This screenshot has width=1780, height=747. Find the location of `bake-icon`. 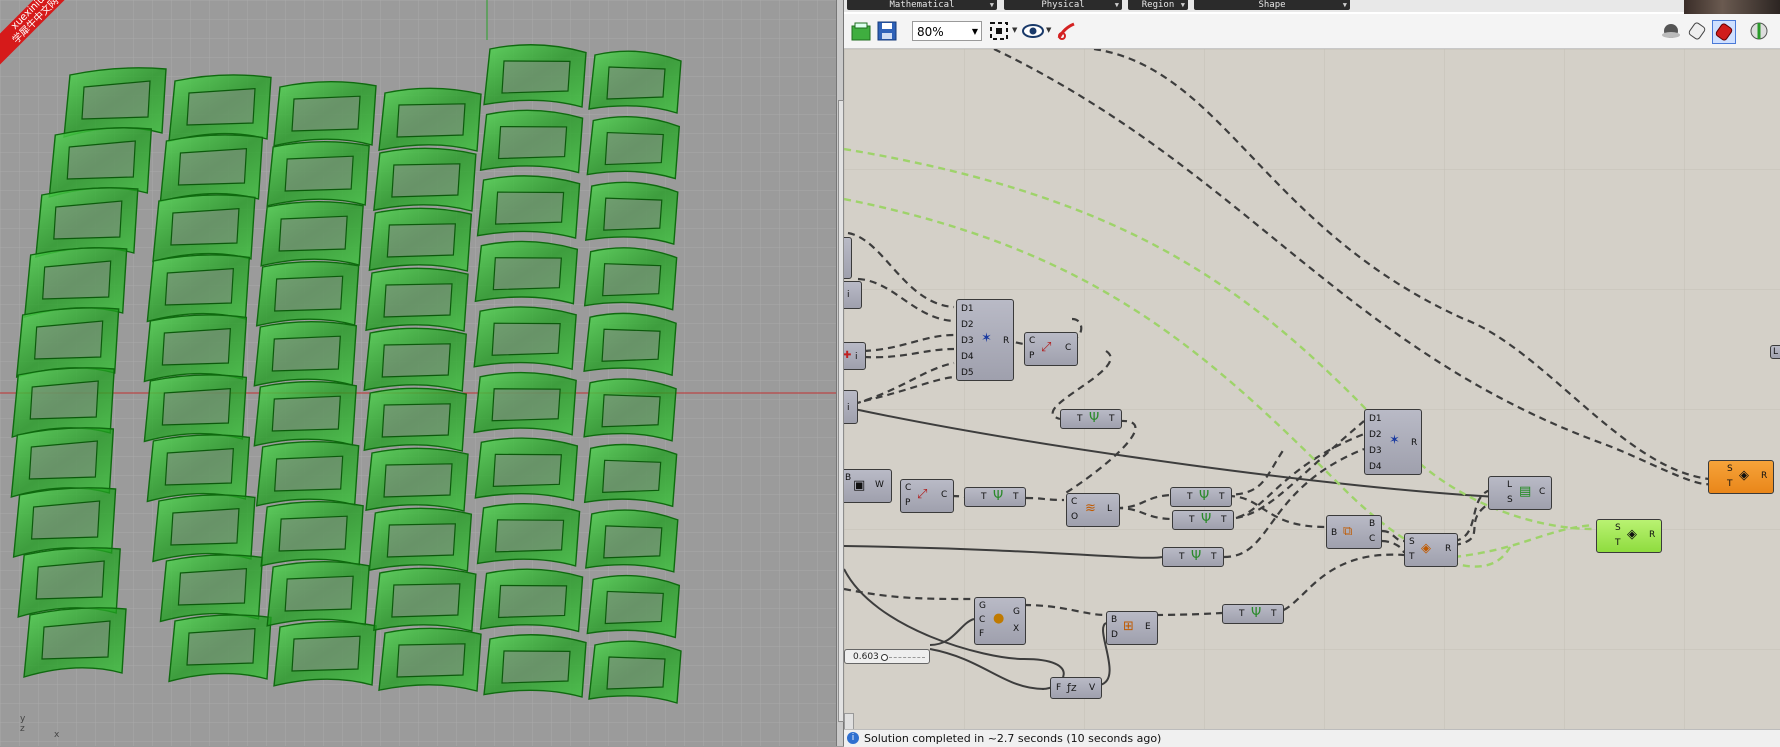

bake-icon is located at coordinates (1759, 31).